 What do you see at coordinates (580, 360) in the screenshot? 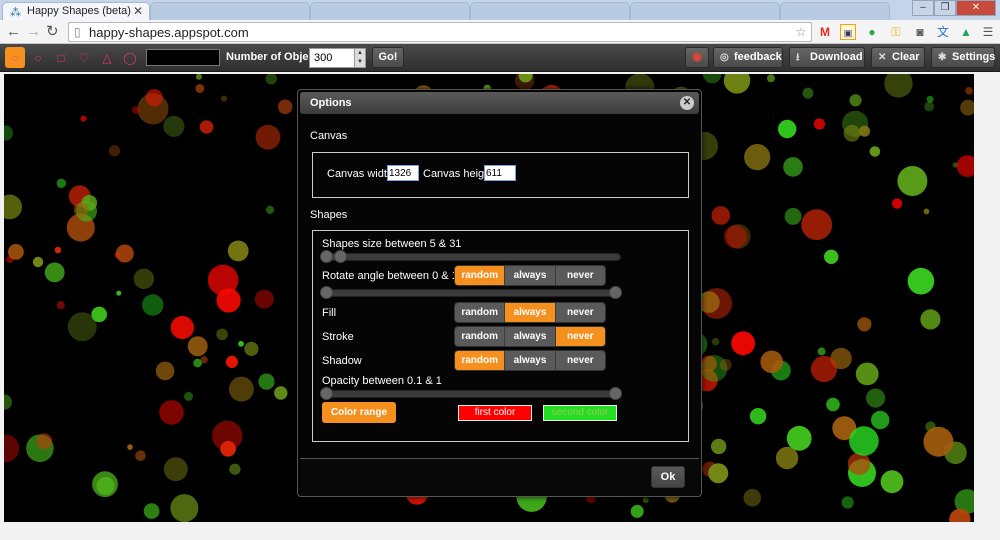
I see `shadow-never-option: never` at bounding box center [580, 360].